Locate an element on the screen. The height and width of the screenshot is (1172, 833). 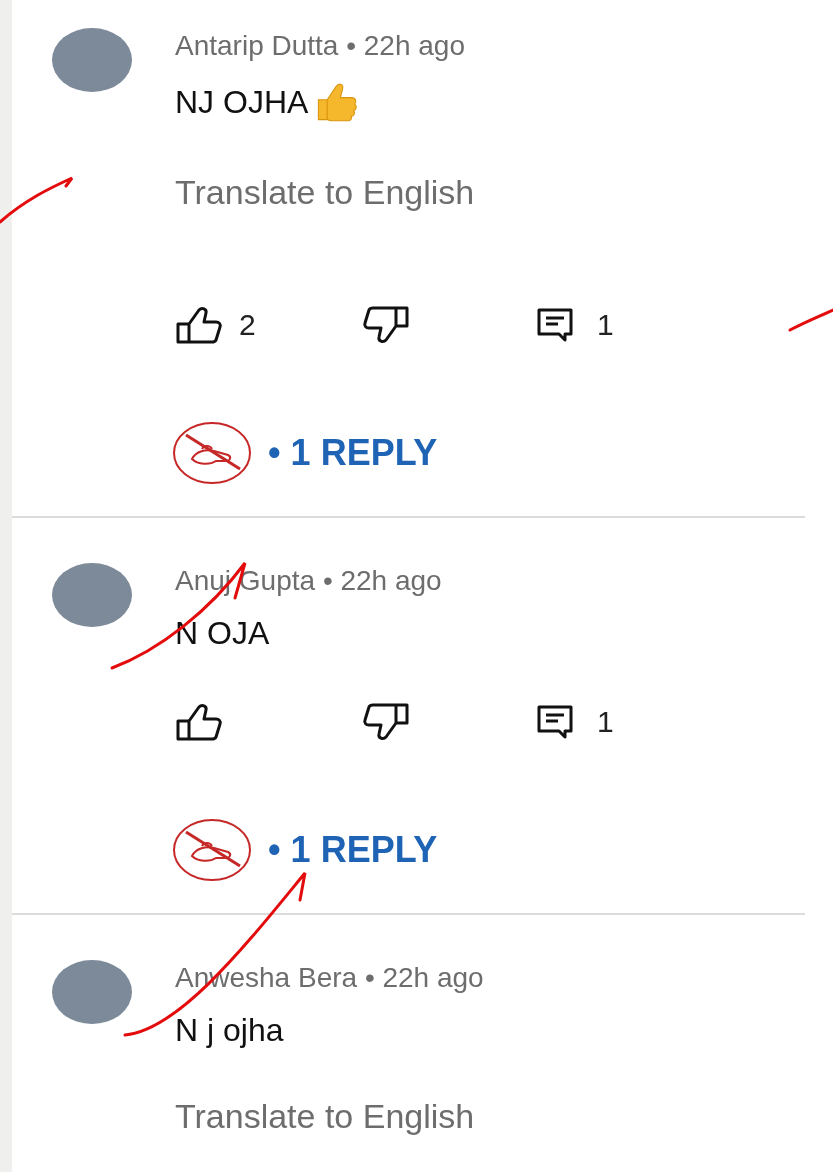
comment-text: NJ OJHA is located at coordinates (242, 102).